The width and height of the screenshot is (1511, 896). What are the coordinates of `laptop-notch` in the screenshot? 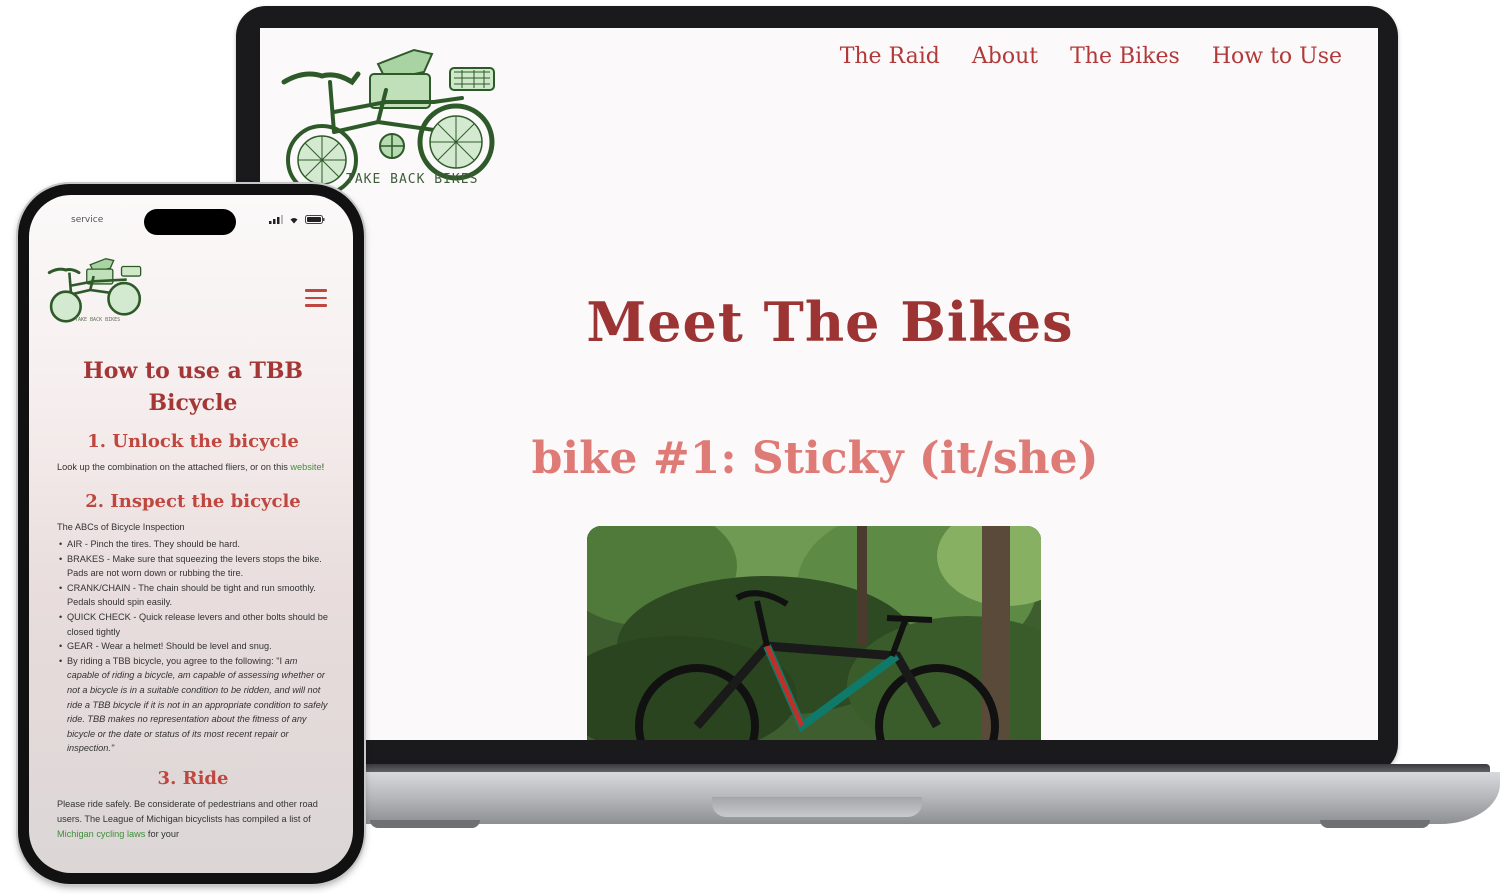 It's located at (817, 807).